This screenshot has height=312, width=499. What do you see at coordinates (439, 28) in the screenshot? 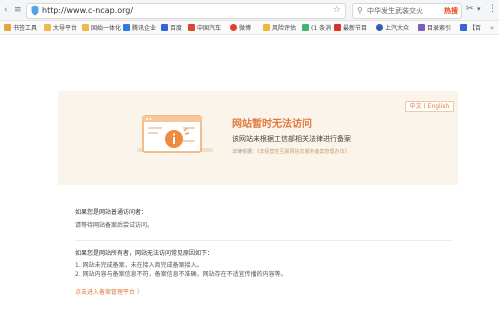
I see `bookmark-label: 目录索引` at bounding box center [439, 28].